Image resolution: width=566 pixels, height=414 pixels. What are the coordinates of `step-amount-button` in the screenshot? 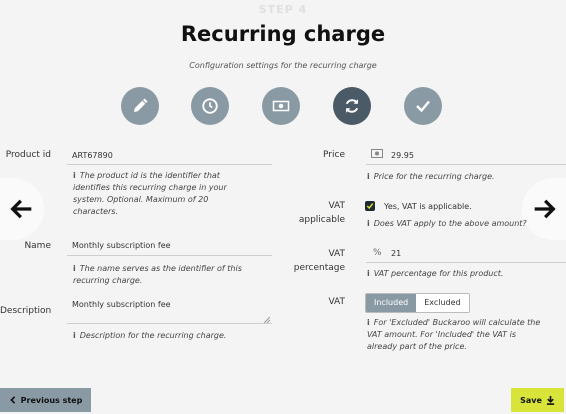 It's located at (281, 106).